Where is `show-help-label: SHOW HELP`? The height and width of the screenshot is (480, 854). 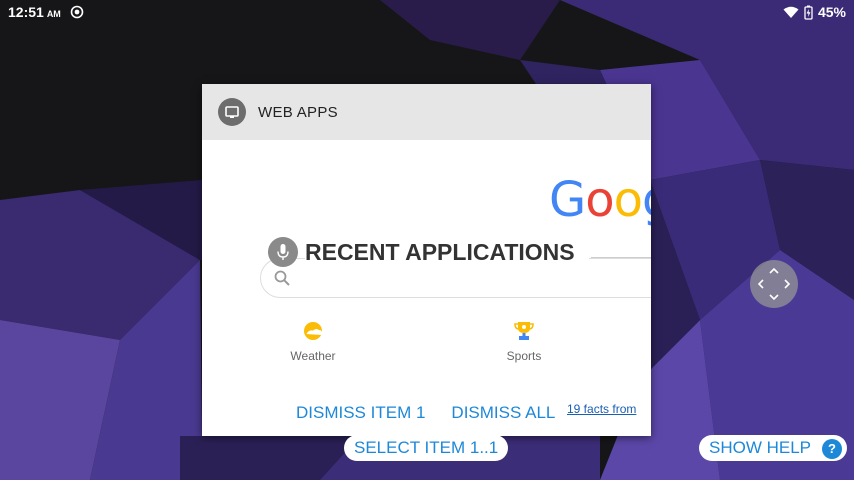
show-help-label: SHOW HELP is located at coordinates (760, 447).